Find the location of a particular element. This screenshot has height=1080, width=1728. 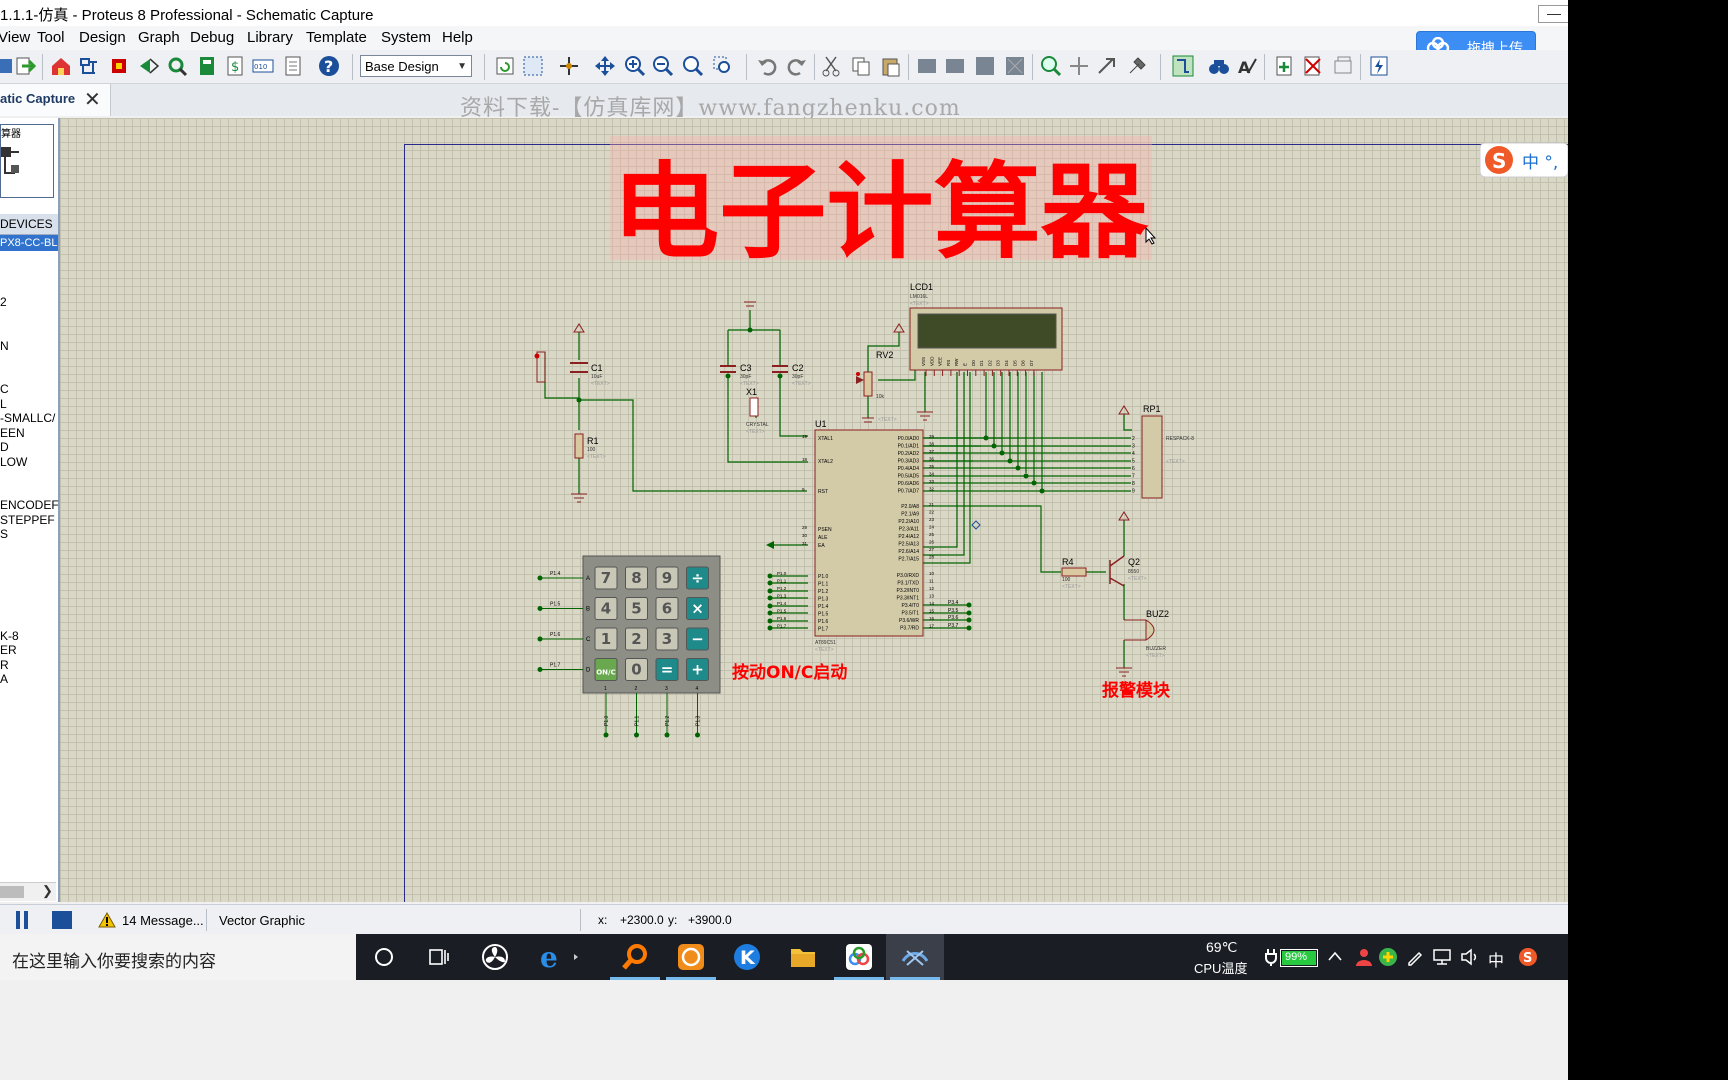

warning-icon is located at coordinates (107, 920).